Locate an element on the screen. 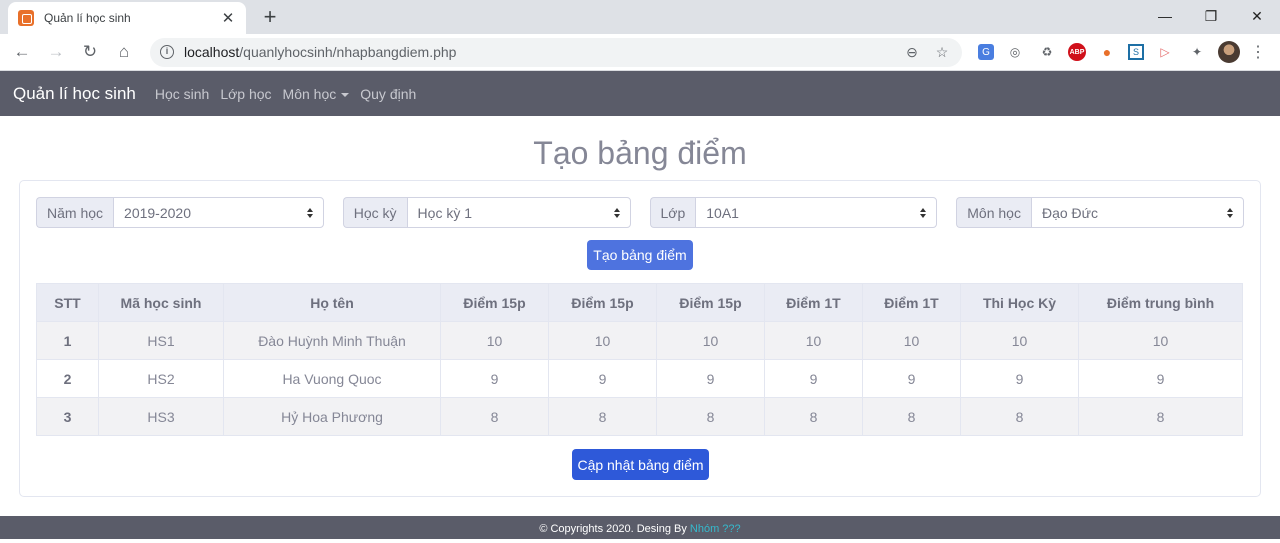 The height and width of the screenshot is (543, 1280). tab-close-icon: ✕ is located at coordinates (228, 18).